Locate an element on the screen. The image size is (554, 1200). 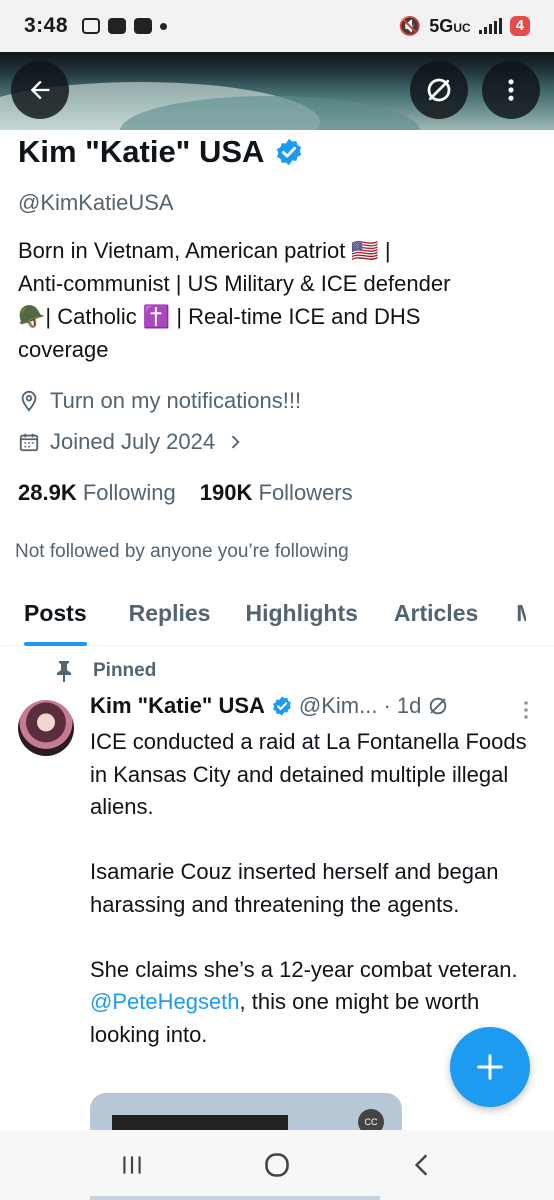
following-link: 28.9K Following is located at coordinates (97, 493).